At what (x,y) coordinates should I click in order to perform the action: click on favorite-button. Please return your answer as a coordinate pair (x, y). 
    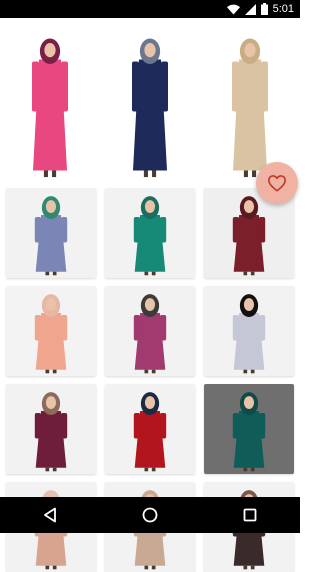
    Looking at the image, I should click on (277, 183).